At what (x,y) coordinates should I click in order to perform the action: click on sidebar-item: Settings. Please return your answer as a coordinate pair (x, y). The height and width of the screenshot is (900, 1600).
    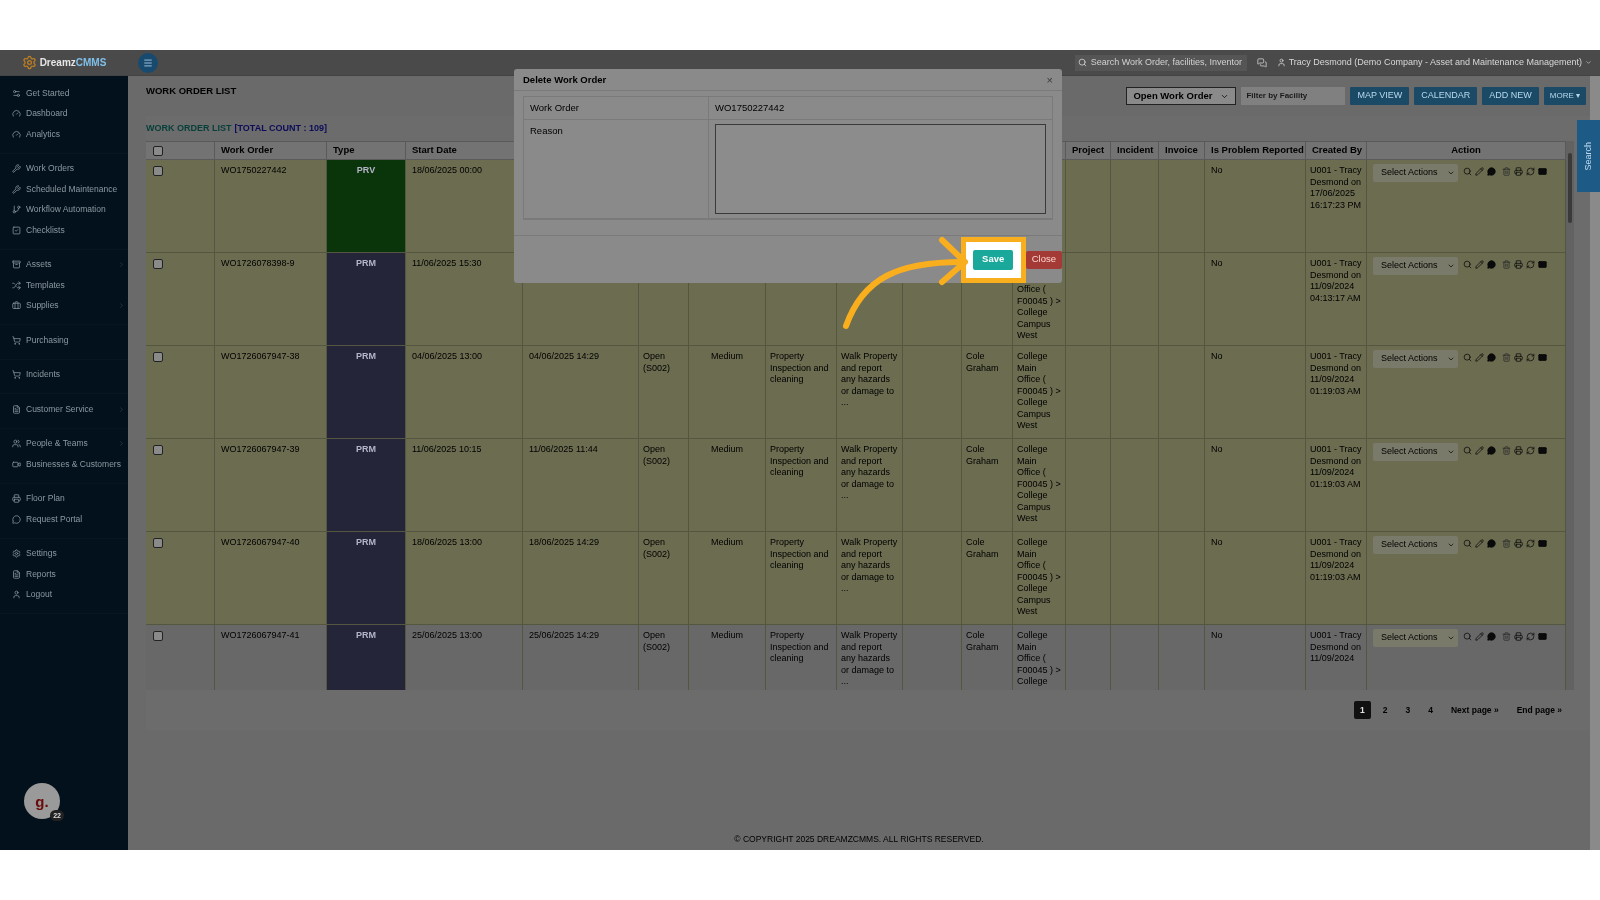
    Looking at the image, I should click on (64, 553).